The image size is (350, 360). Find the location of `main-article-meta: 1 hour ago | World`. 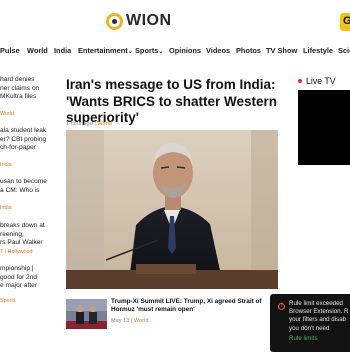

main-article-meta: 1 hour ago | World is located at coordinates (89, 124).